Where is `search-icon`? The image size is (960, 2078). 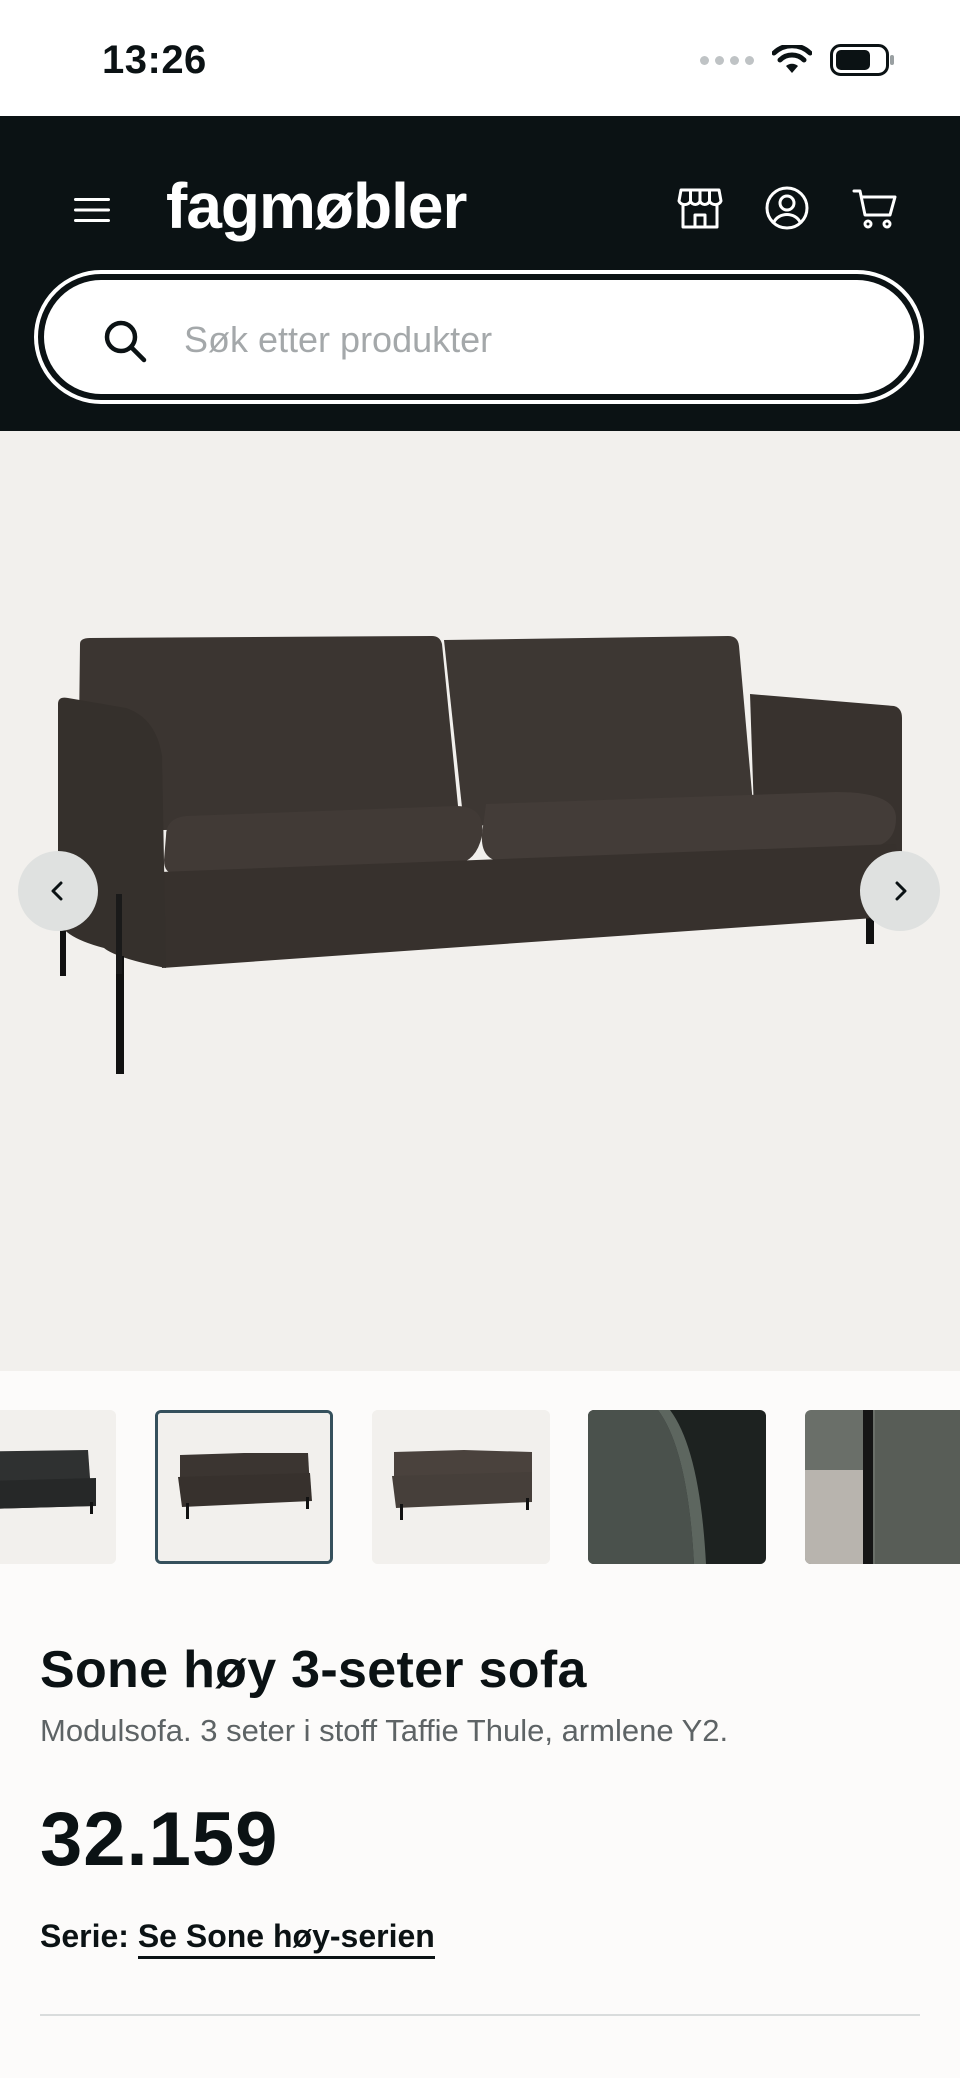 search-icon is located at coordinates (125, 341).